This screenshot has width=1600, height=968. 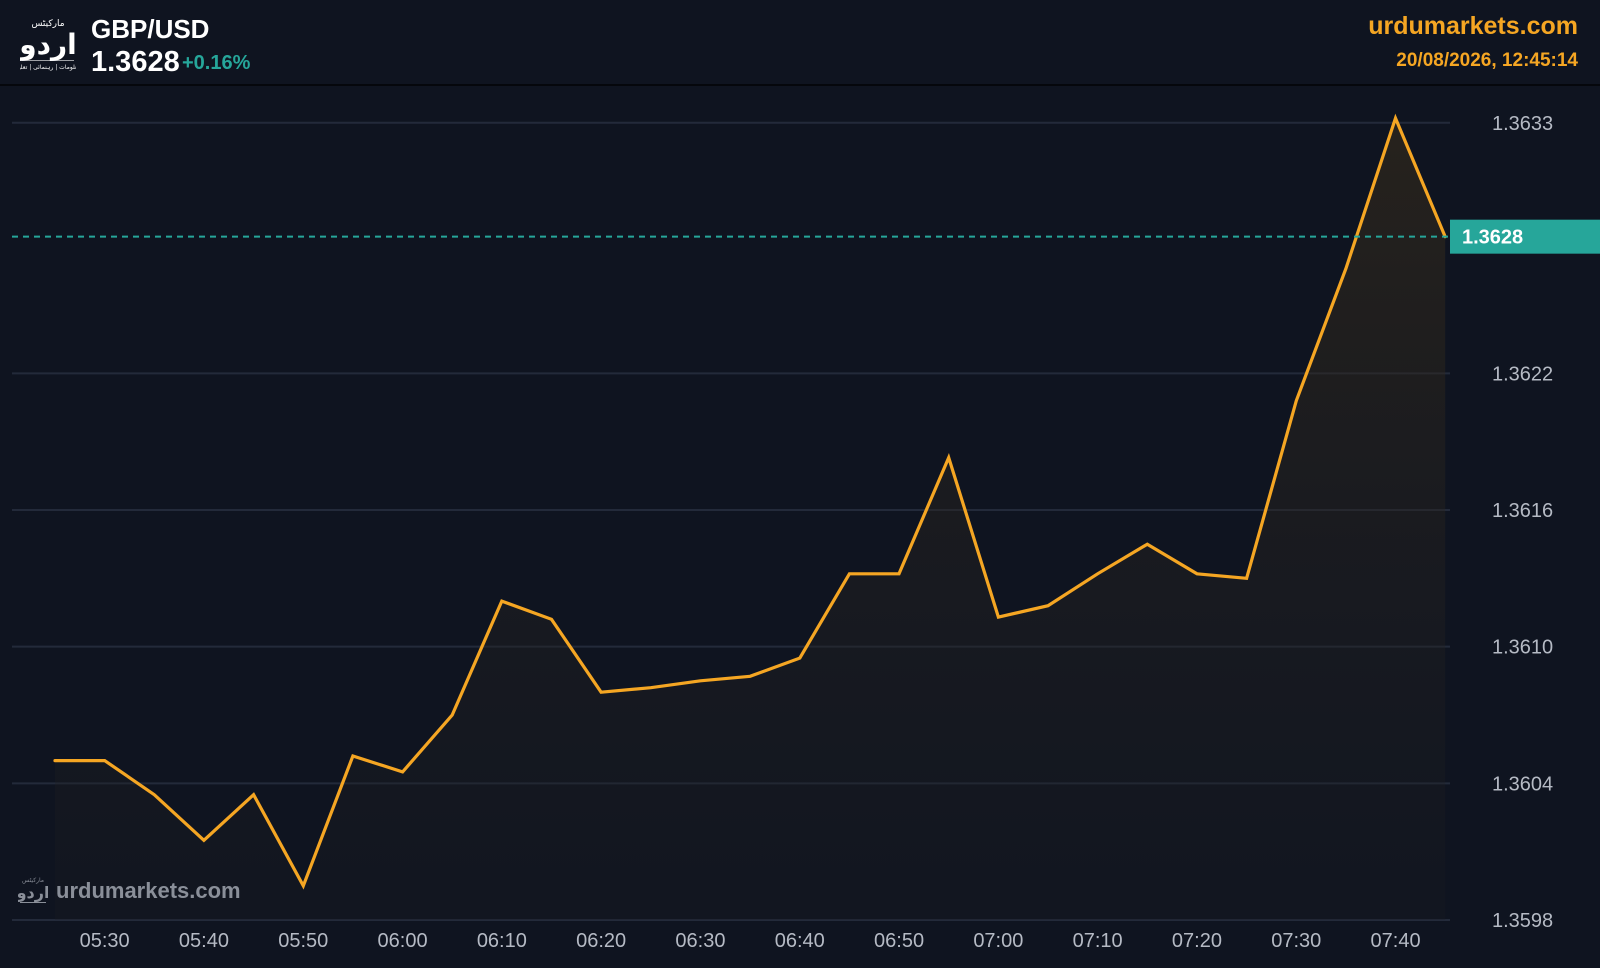 What do you see at coordinates (1197, 941) in the screenshot?
I see `x-tick-label: 07:20` at bounding box center [1197, 941].